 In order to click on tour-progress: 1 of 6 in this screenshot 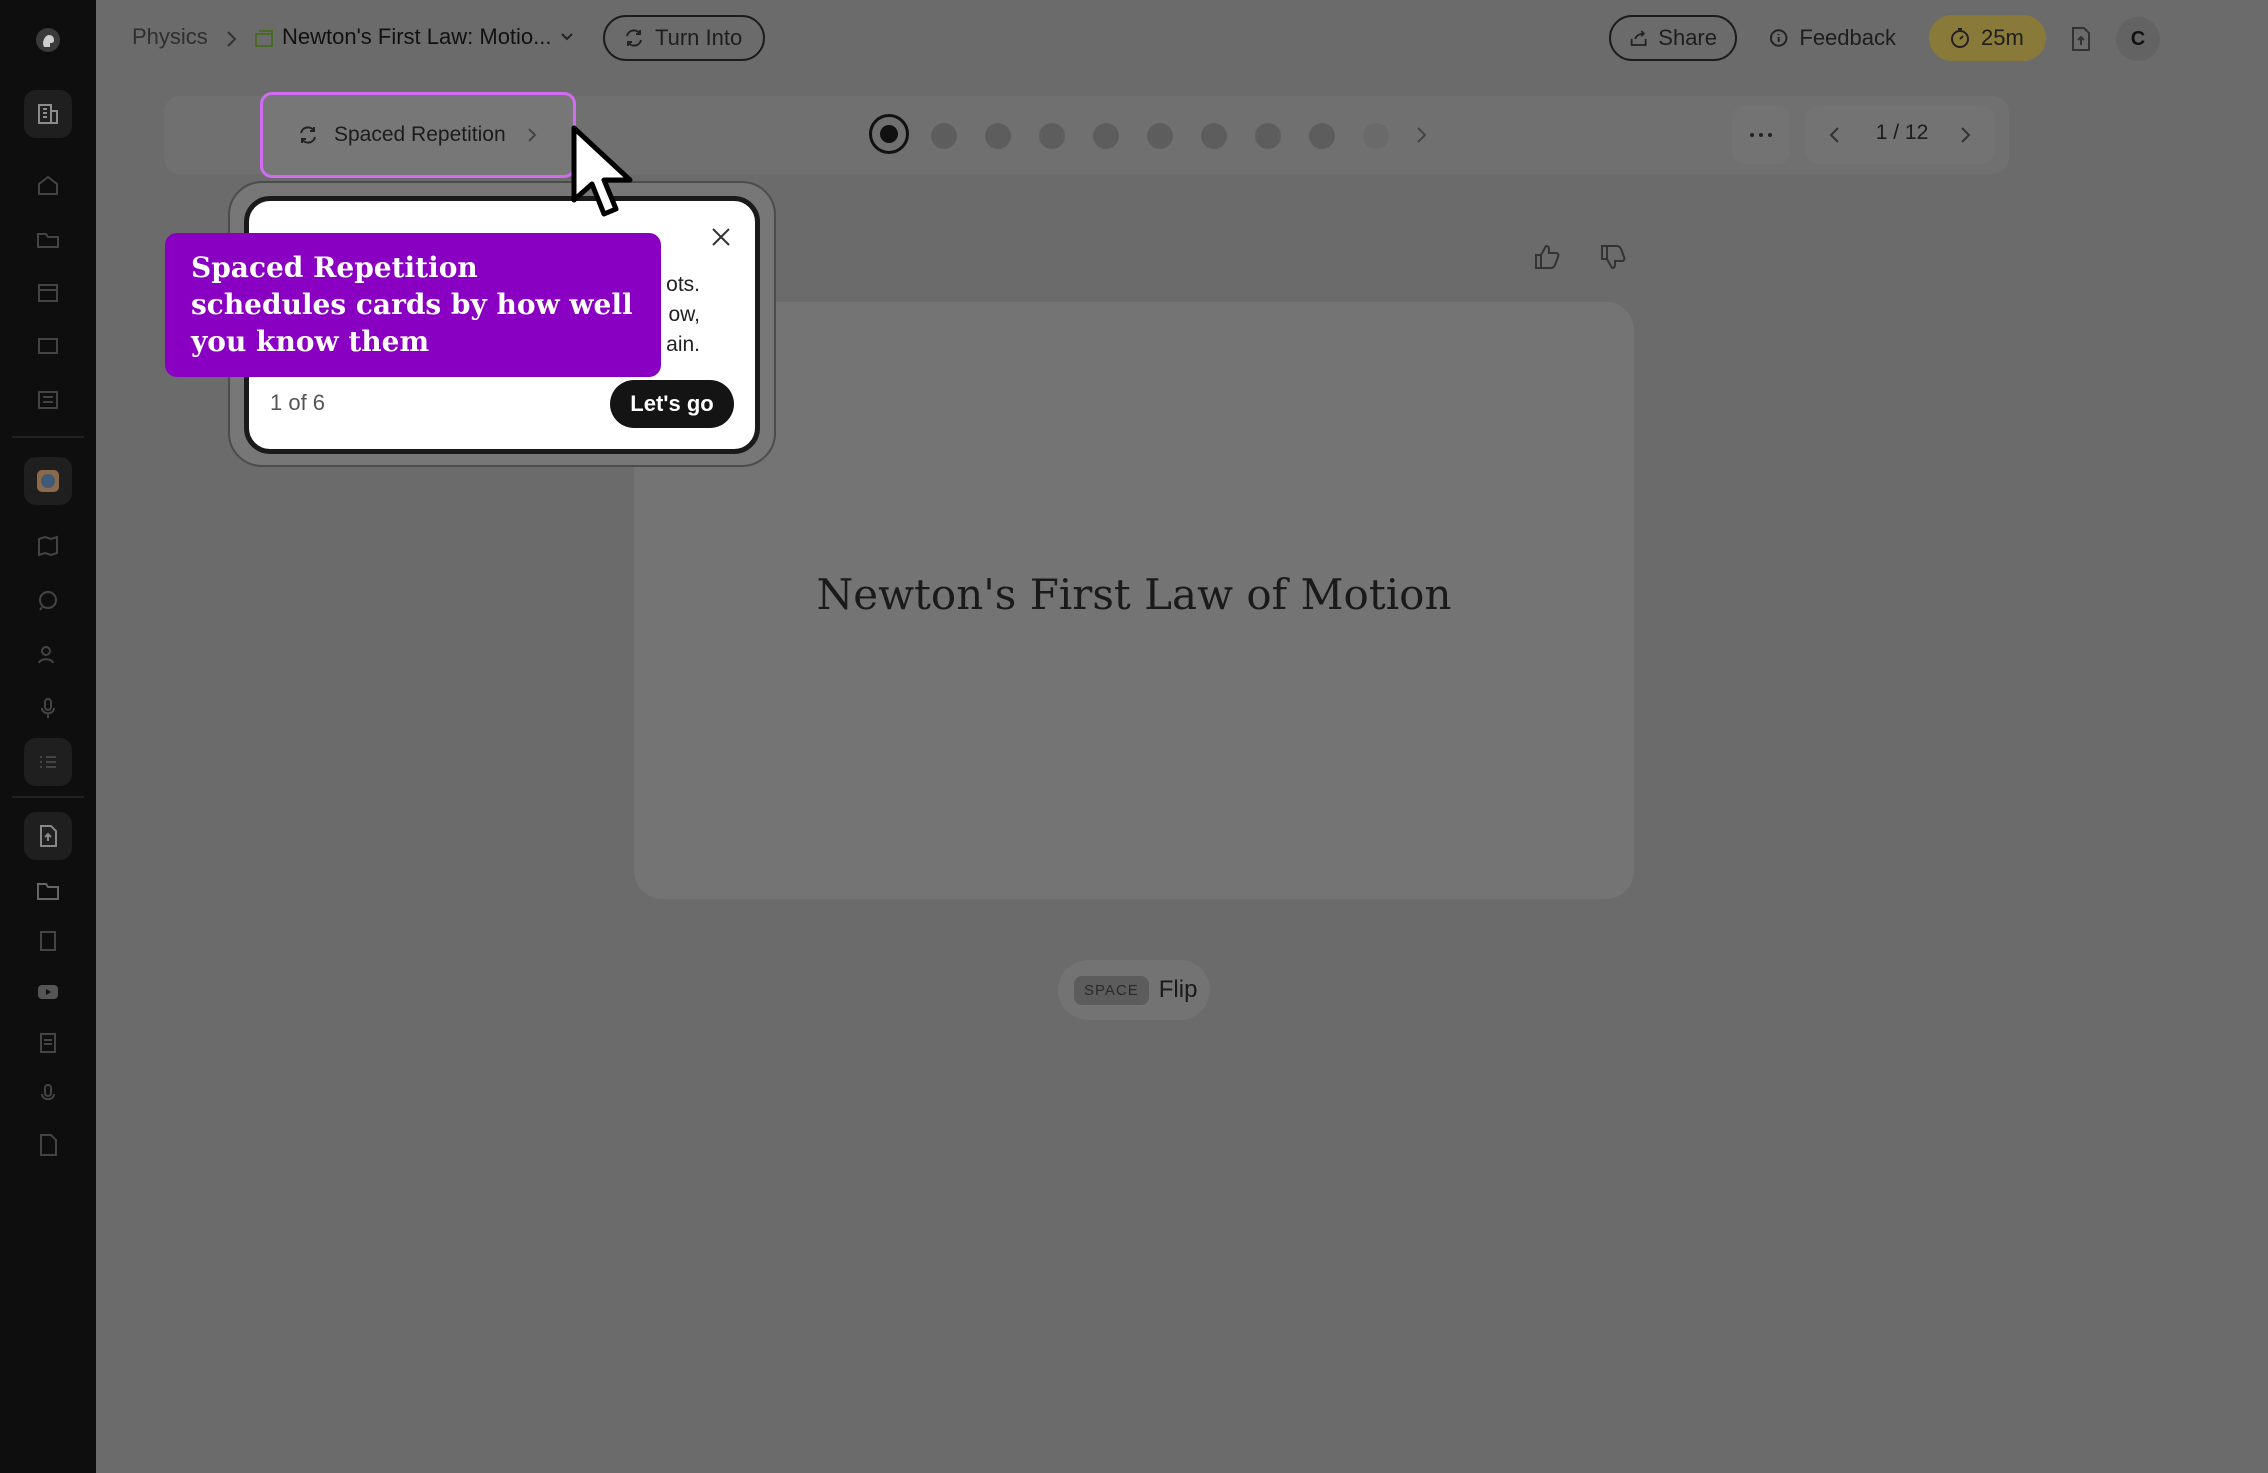, I will do `click(298, 402)`.